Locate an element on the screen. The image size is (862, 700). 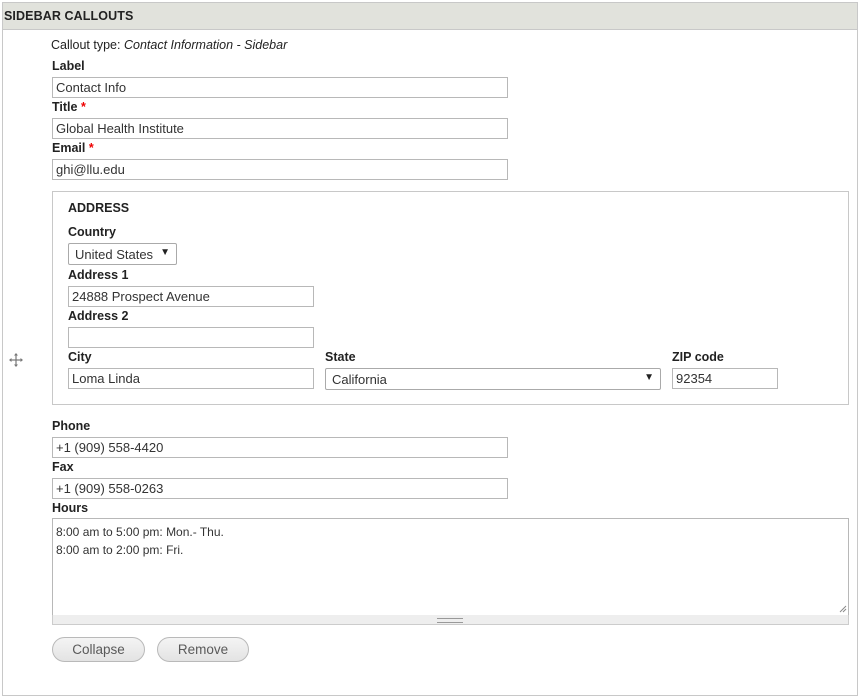
resize-grip-icon is located at coordinates (450, 620).